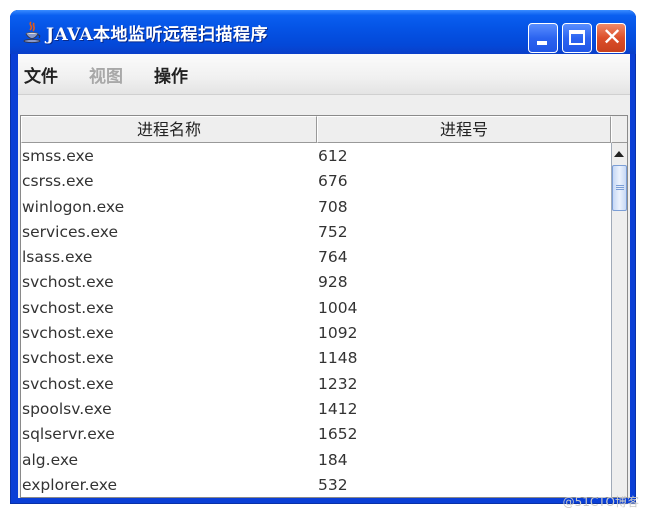 The width and height of the screenshot is (647, 512). What do you see at coordinates (464, 460) in the screenshot?
I see `pid-cell: 184` at bounding box center [464, 460].